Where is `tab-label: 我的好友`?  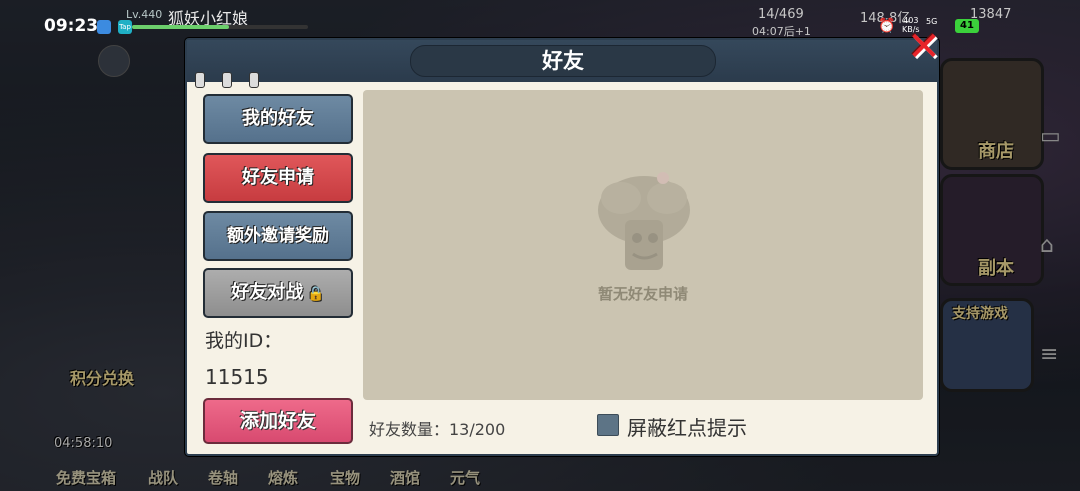
tab-label: 我的好友 is located at coordinates (278, 118).